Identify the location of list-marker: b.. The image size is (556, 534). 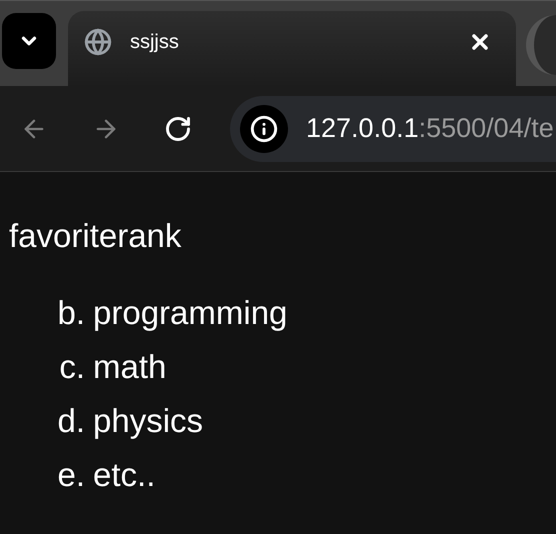
(71, 313).